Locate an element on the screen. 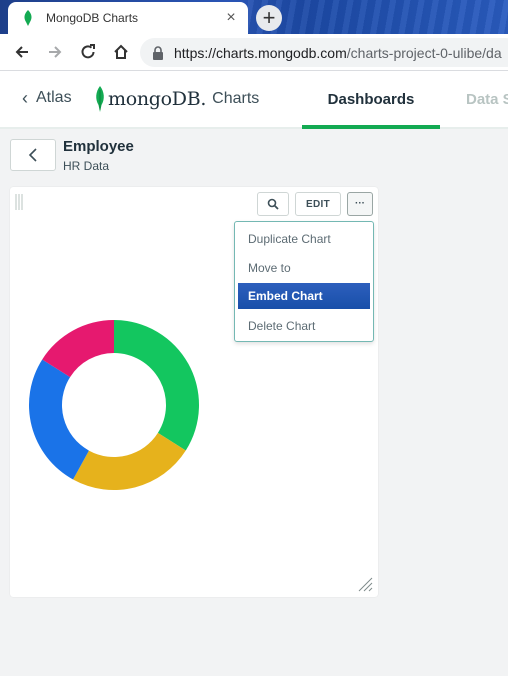  browser-tab: MongoDB Charts × is located at coordinates (128, 18).